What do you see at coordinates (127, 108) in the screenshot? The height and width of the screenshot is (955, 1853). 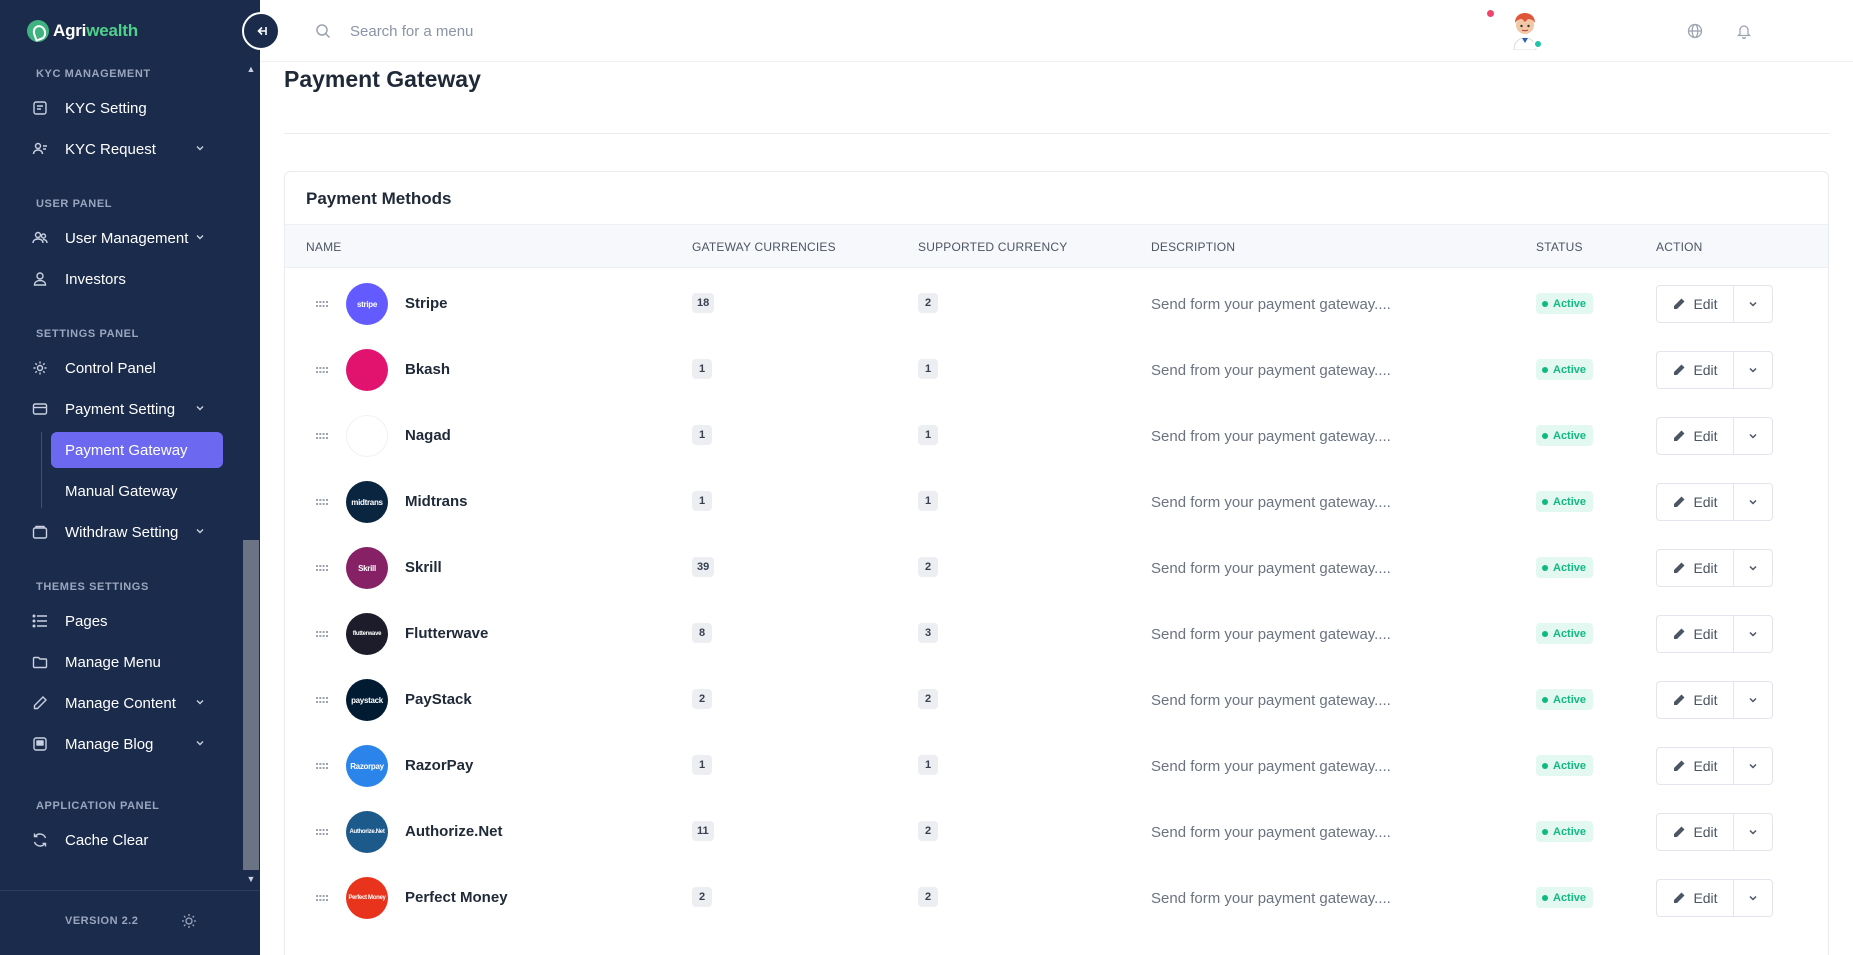 I see `sidebar-item-kyc-setting: KYC Setting` at bounding box center [127, 108].